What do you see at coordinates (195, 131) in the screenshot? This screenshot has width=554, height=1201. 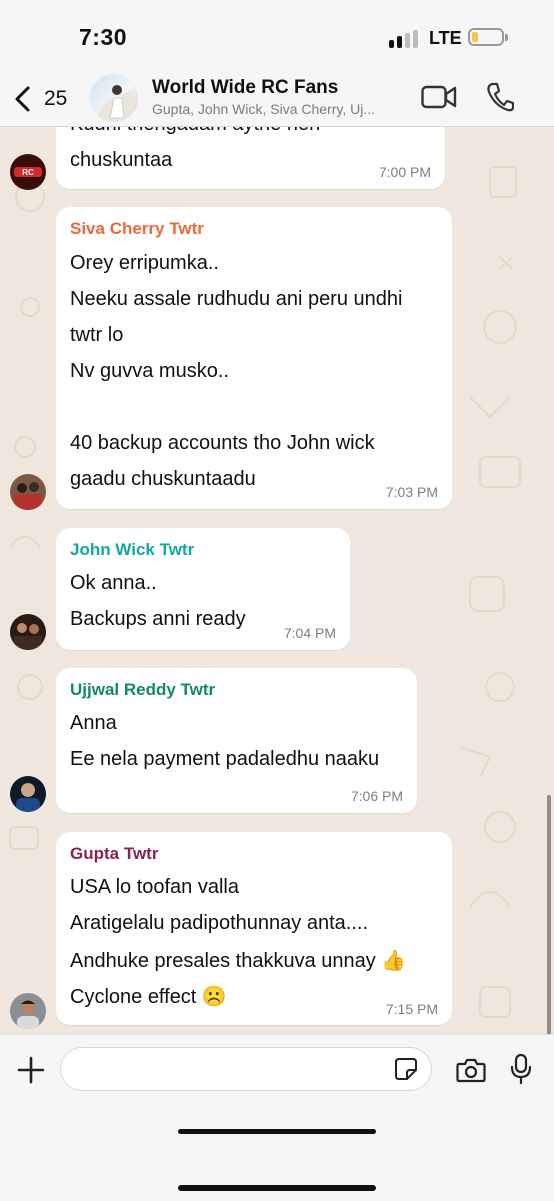 I see `message-text: Kudhi thengadam aythe nen` at bounding box center [195, 131].